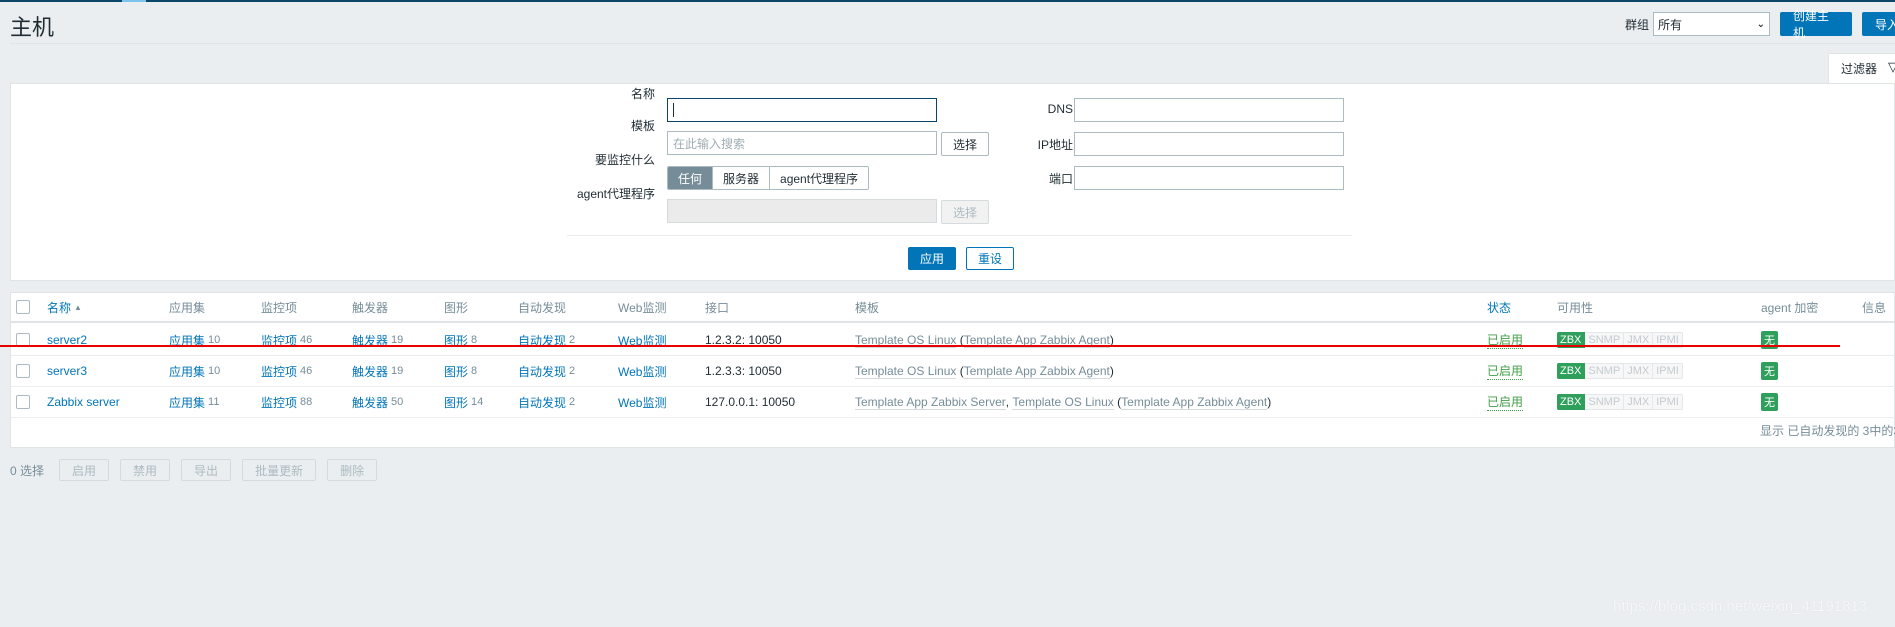 The height and width of the screenshot is (627, 1895). I want to click on port-input, so click(1209, 178).